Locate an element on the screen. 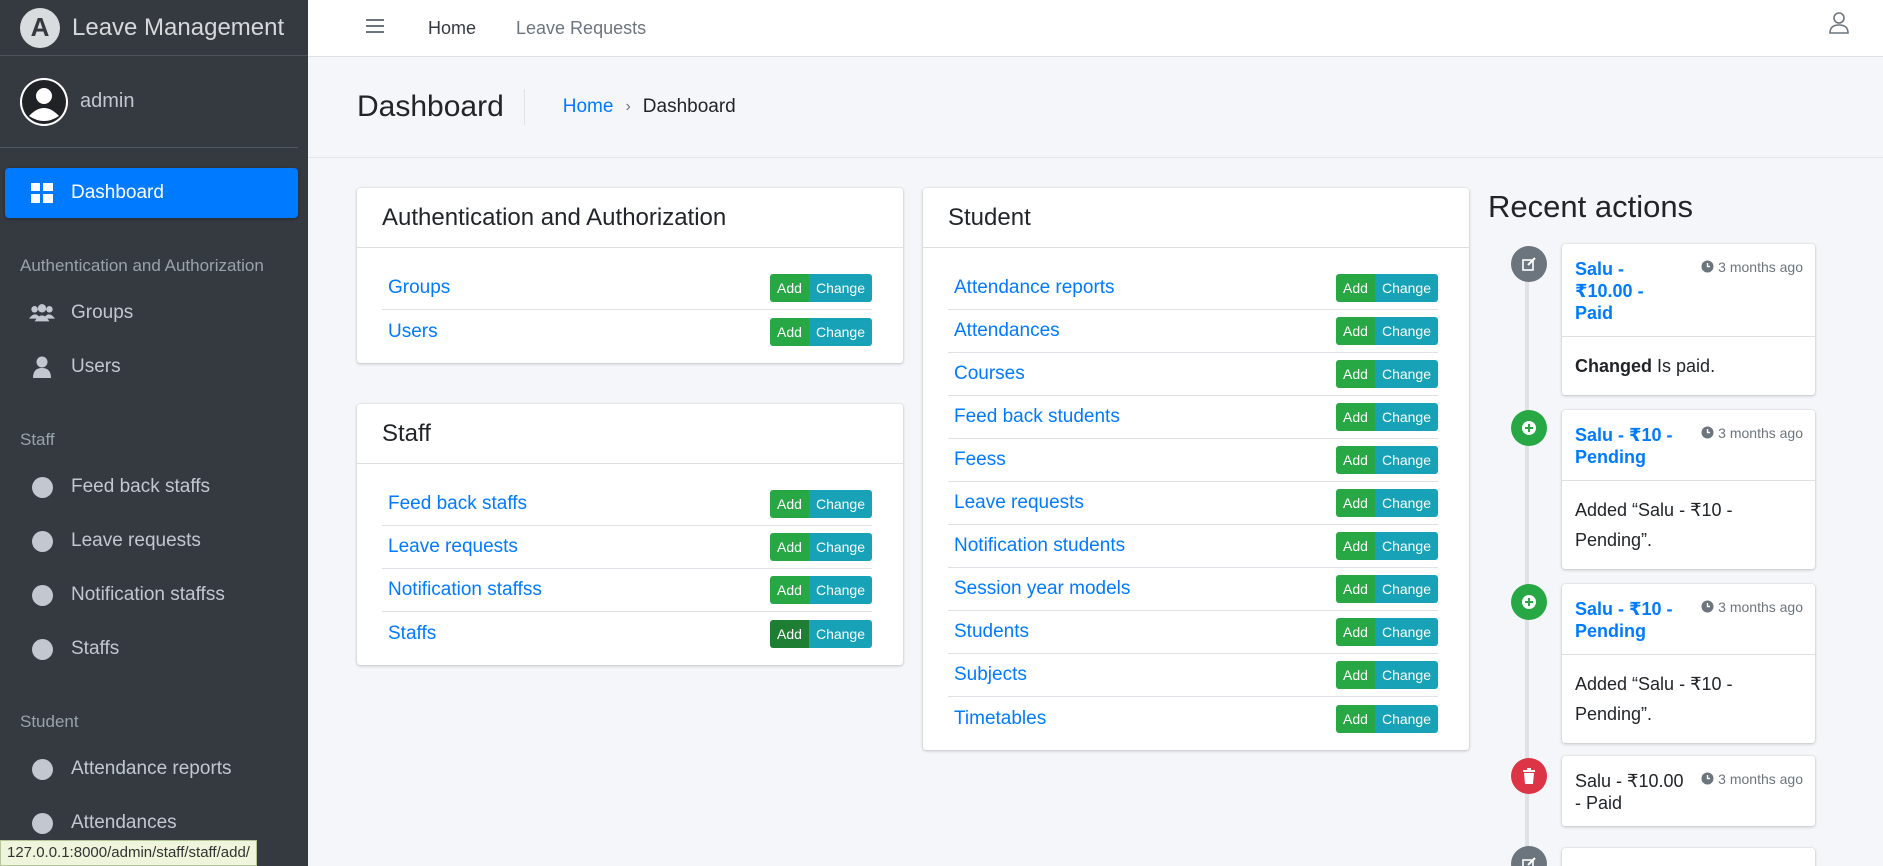  model-row: Groups Add Change is located at coordinates (627, 288).